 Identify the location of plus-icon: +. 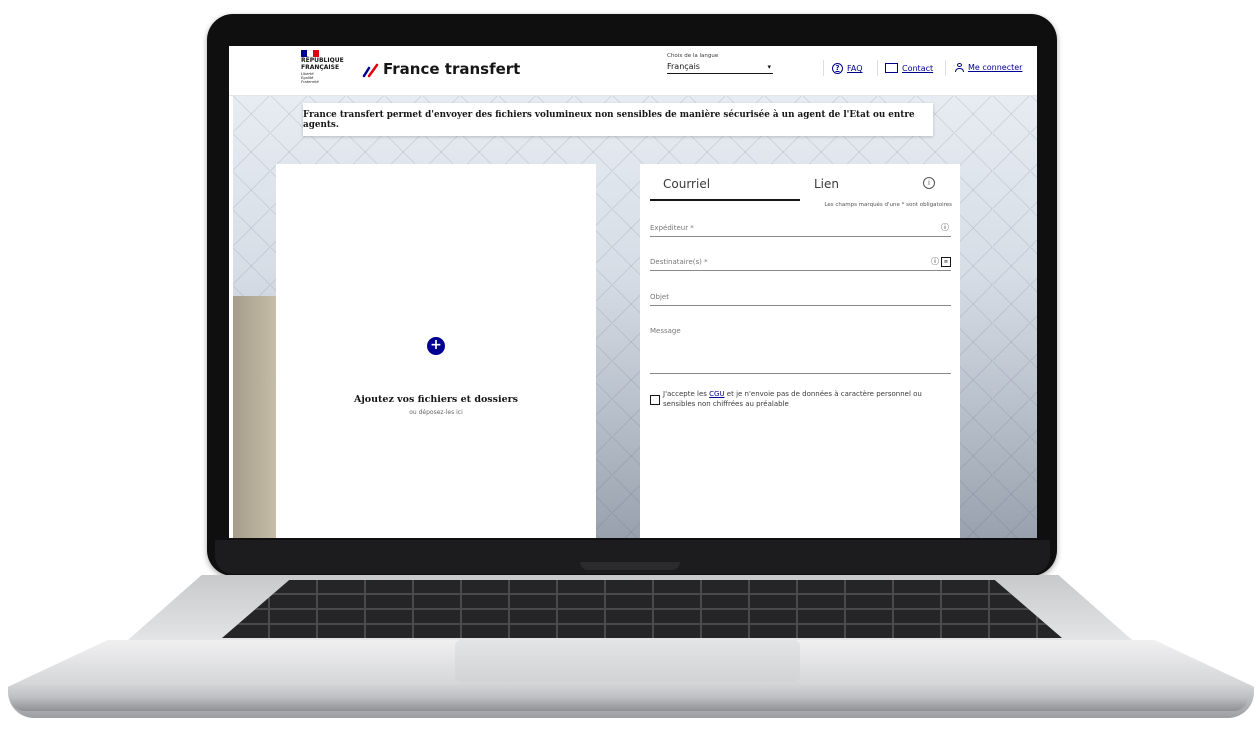
(436, 346).